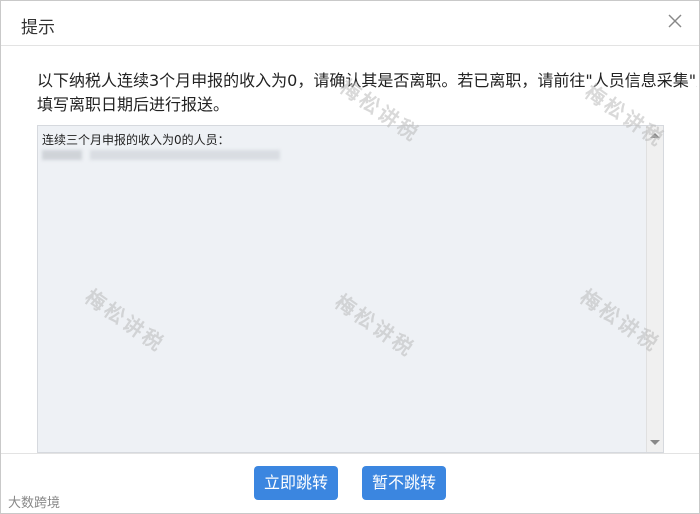 This screenshot has height=514, width=700. What do you see at coordinates (38, 28) in the screenshot?
I see `dialog-title: 提示` at bounding box center [38, 28].